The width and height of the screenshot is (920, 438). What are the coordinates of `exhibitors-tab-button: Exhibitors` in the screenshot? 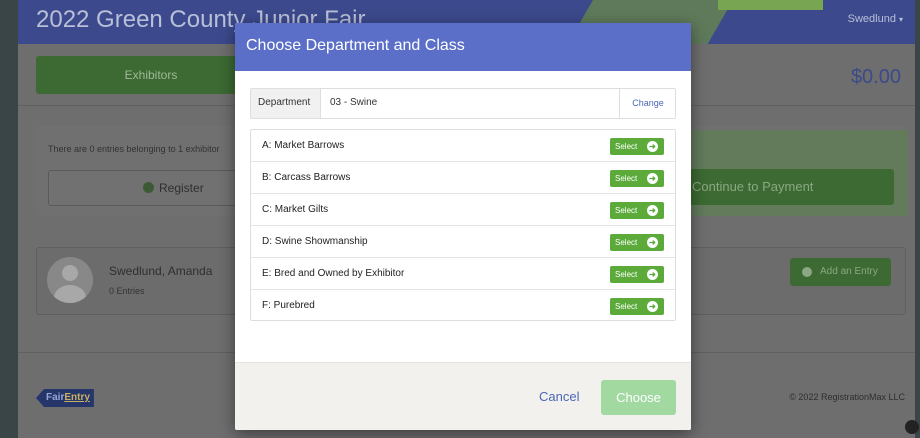 It's located at (151, 75).